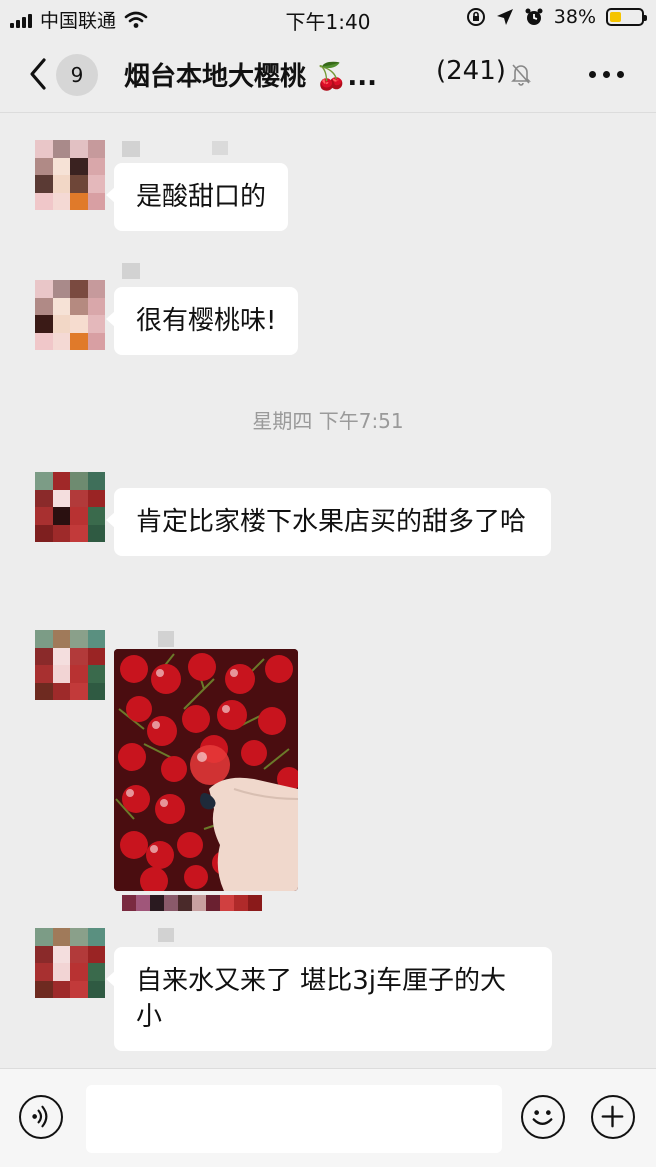  Describe the element at coordinates (613, 1117) in the screenshot. I see `plus-icon` at that location.